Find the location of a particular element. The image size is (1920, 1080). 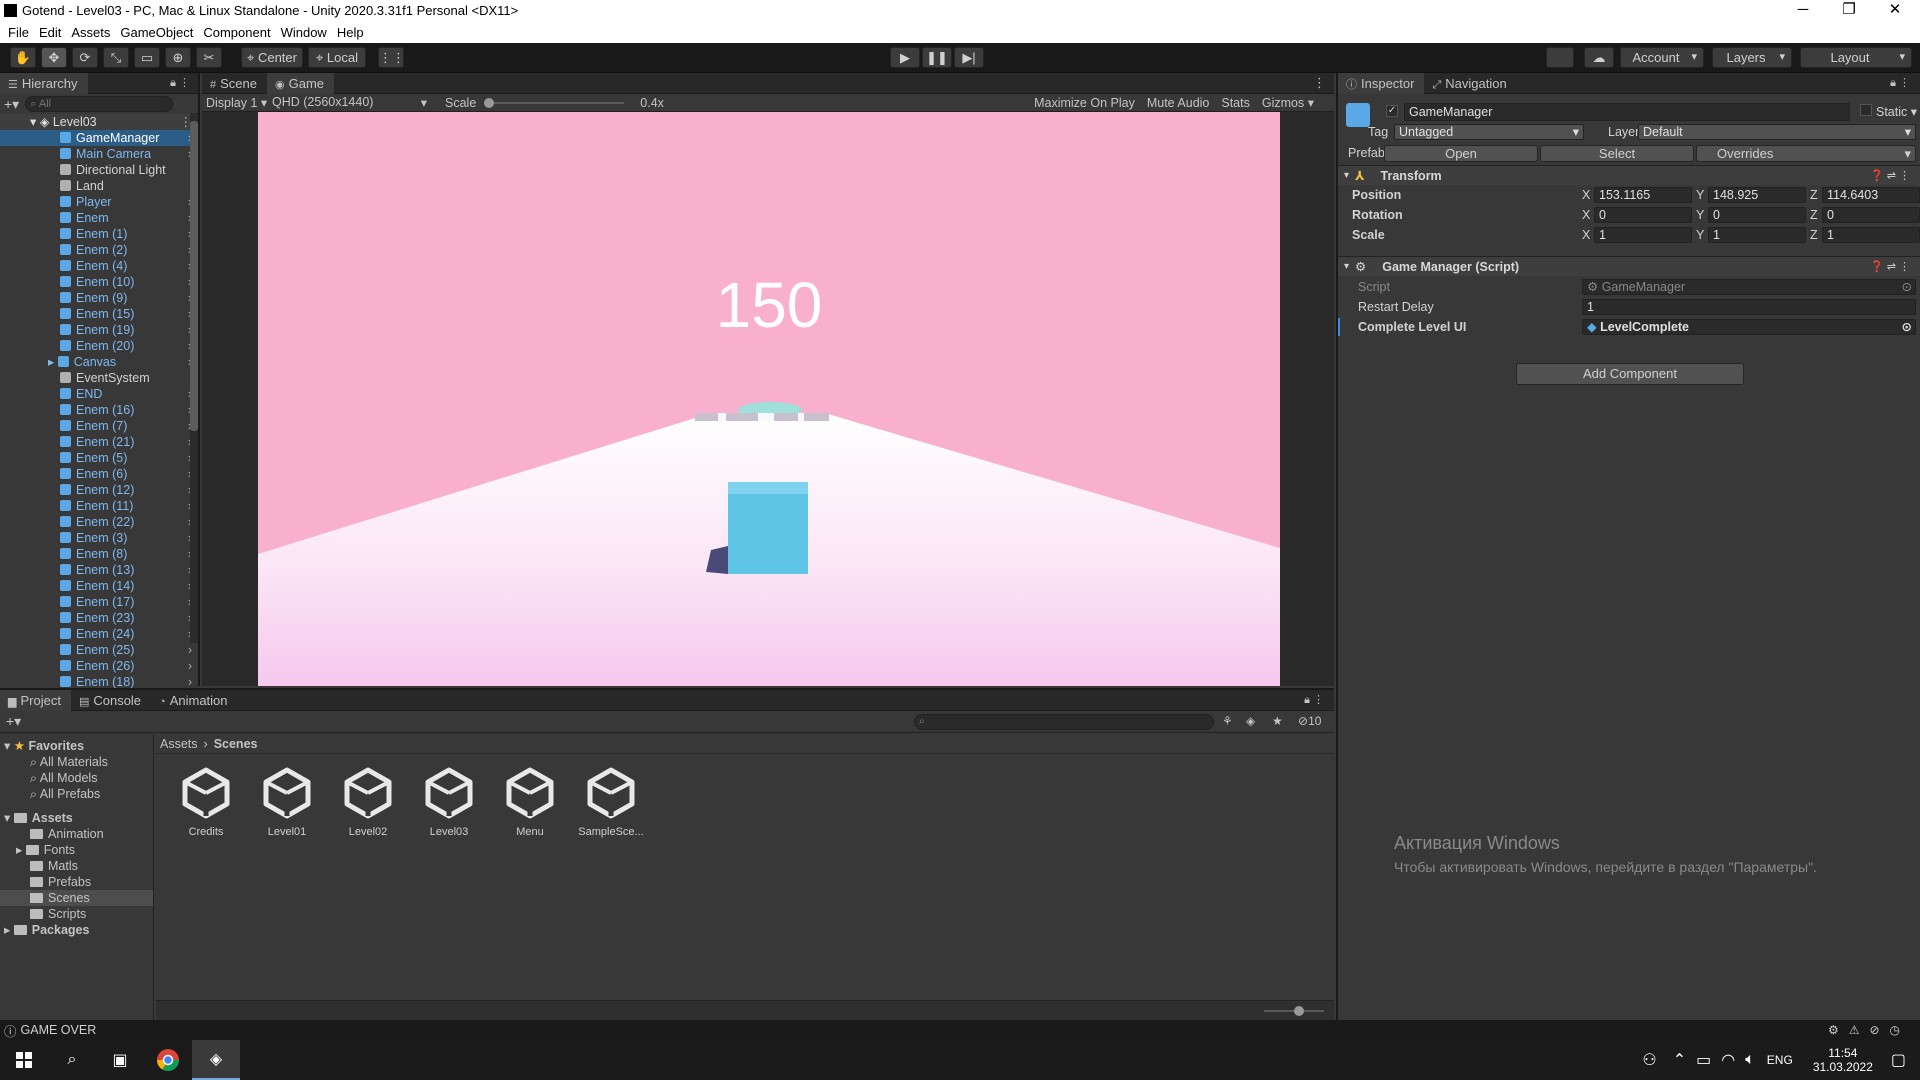

tab-game: ◉ Game is located at coordinates (301, 83).